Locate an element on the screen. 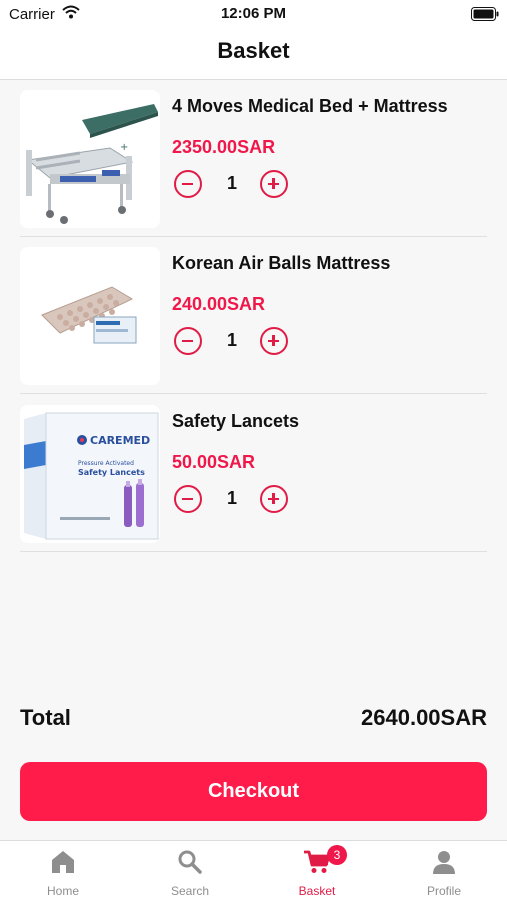  product-price: 2350.00SAR is located at coordinates (224, 147).